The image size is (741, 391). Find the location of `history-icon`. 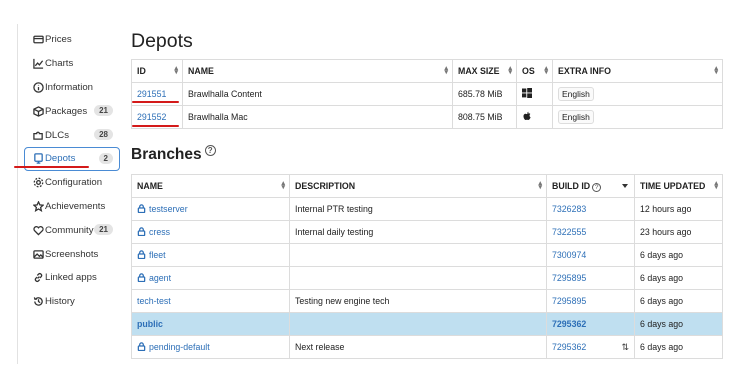

history-icon is located at coordinates (38, 302).